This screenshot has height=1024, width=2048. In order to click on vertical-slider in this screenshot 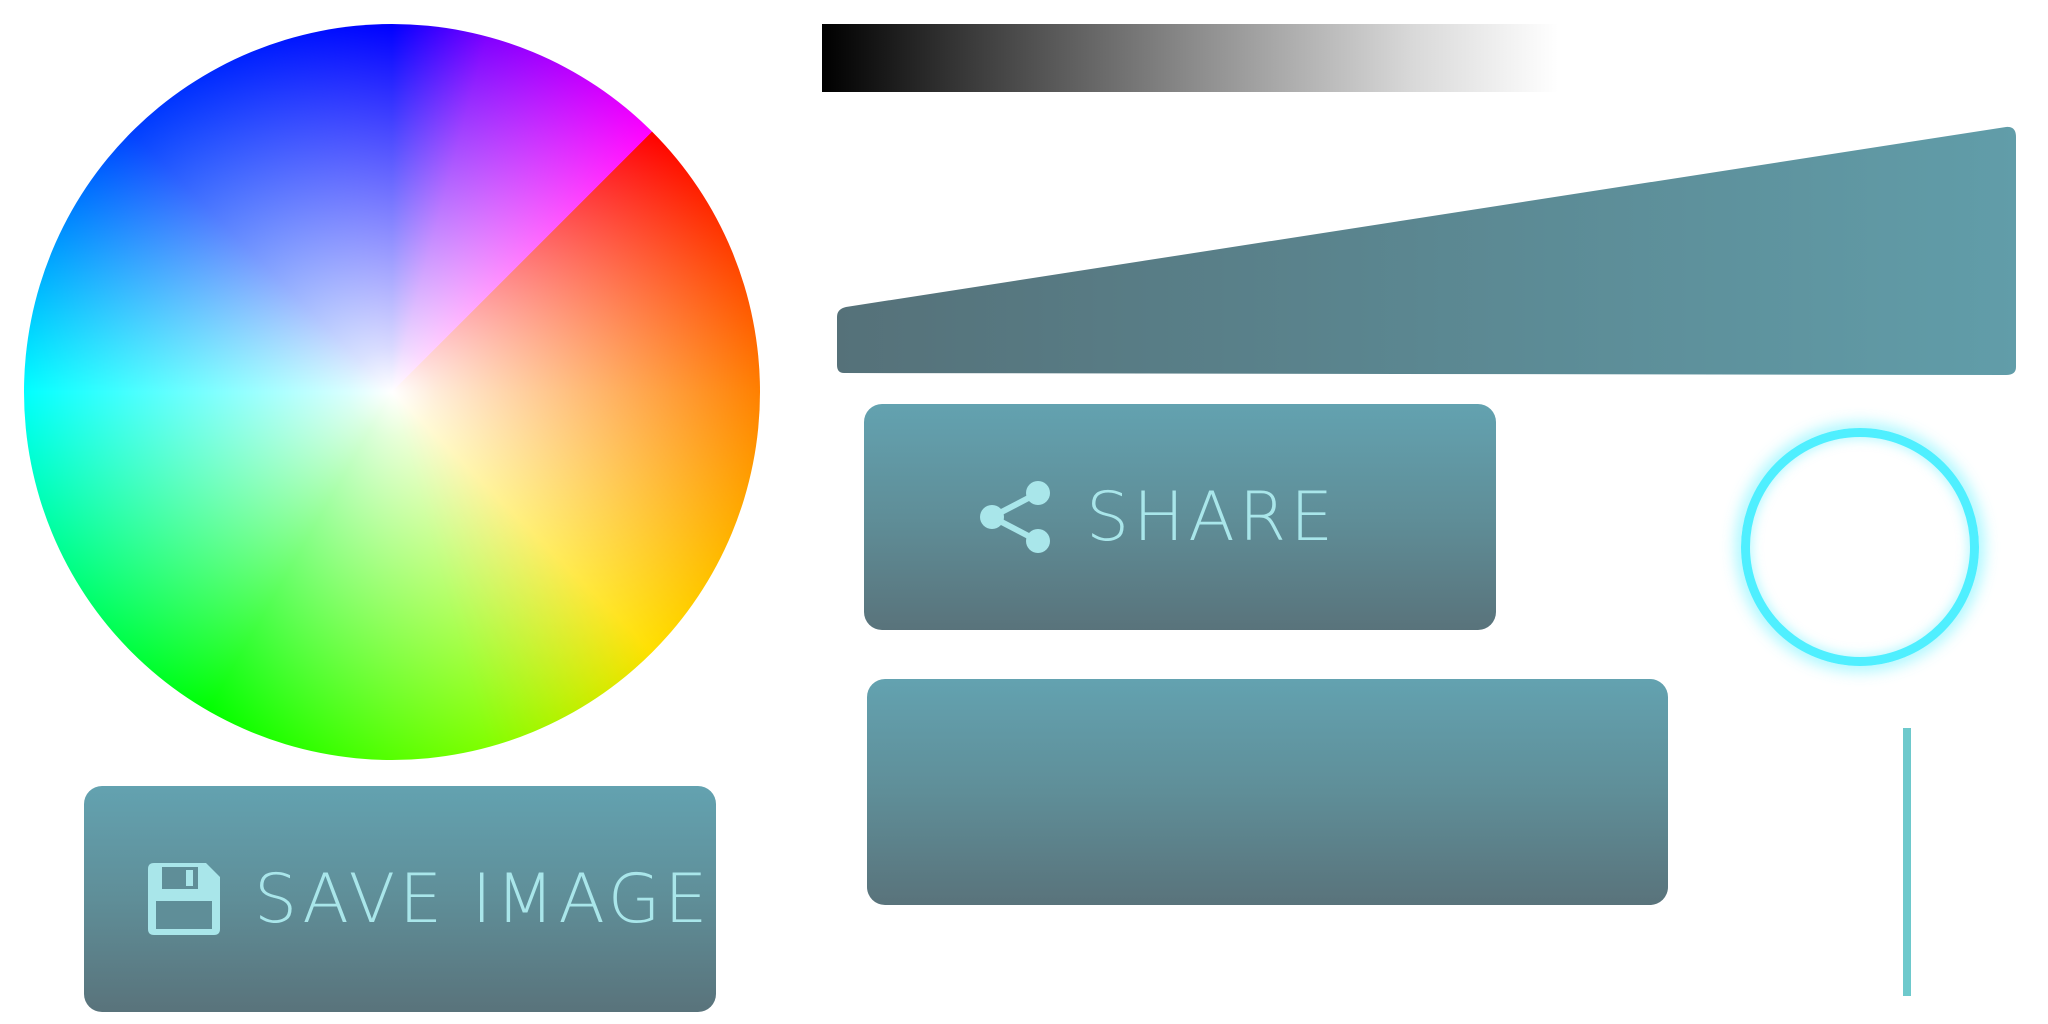, I will do `click(1907, 862)`.